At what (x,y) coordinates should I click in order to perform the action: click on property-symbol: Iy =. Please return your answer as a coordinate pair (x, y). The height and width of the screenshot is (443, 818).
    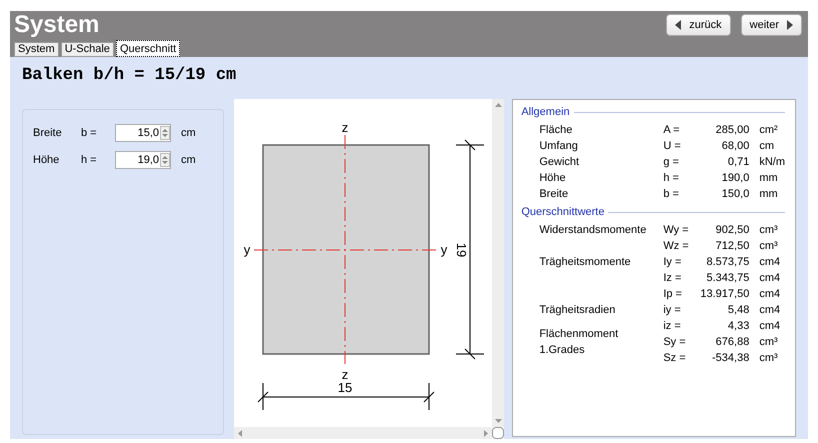
    Looking at the image, I should click on (672, 262).